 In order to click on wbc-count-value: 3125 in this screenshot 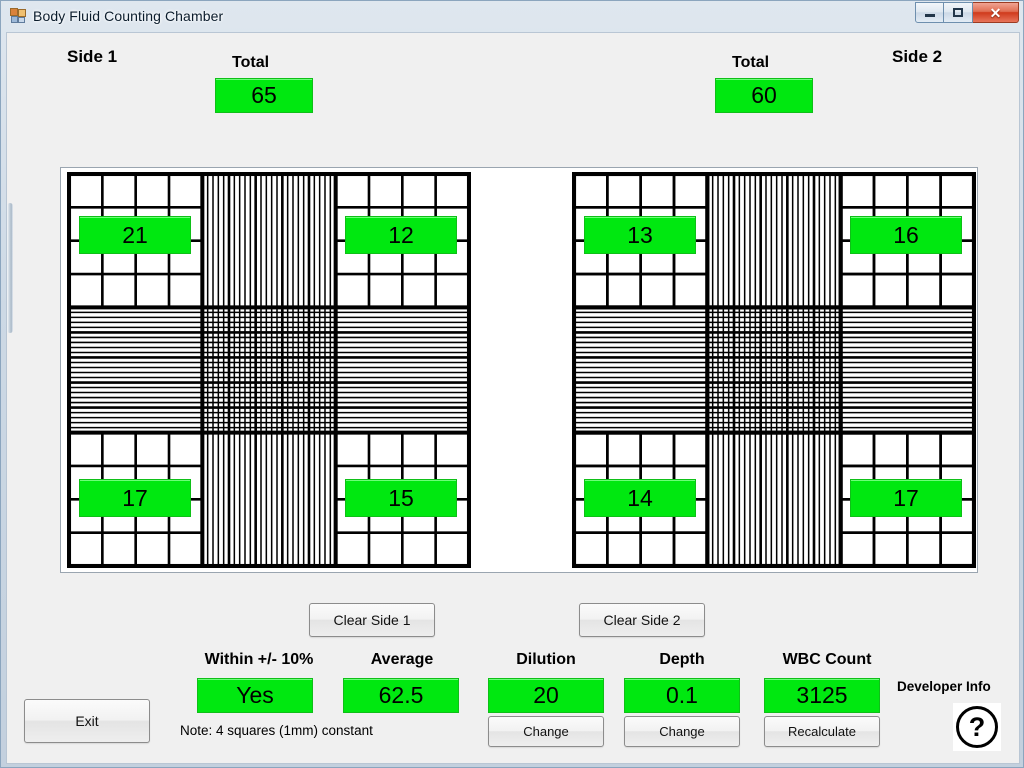, I will do `click(822, 695)`.